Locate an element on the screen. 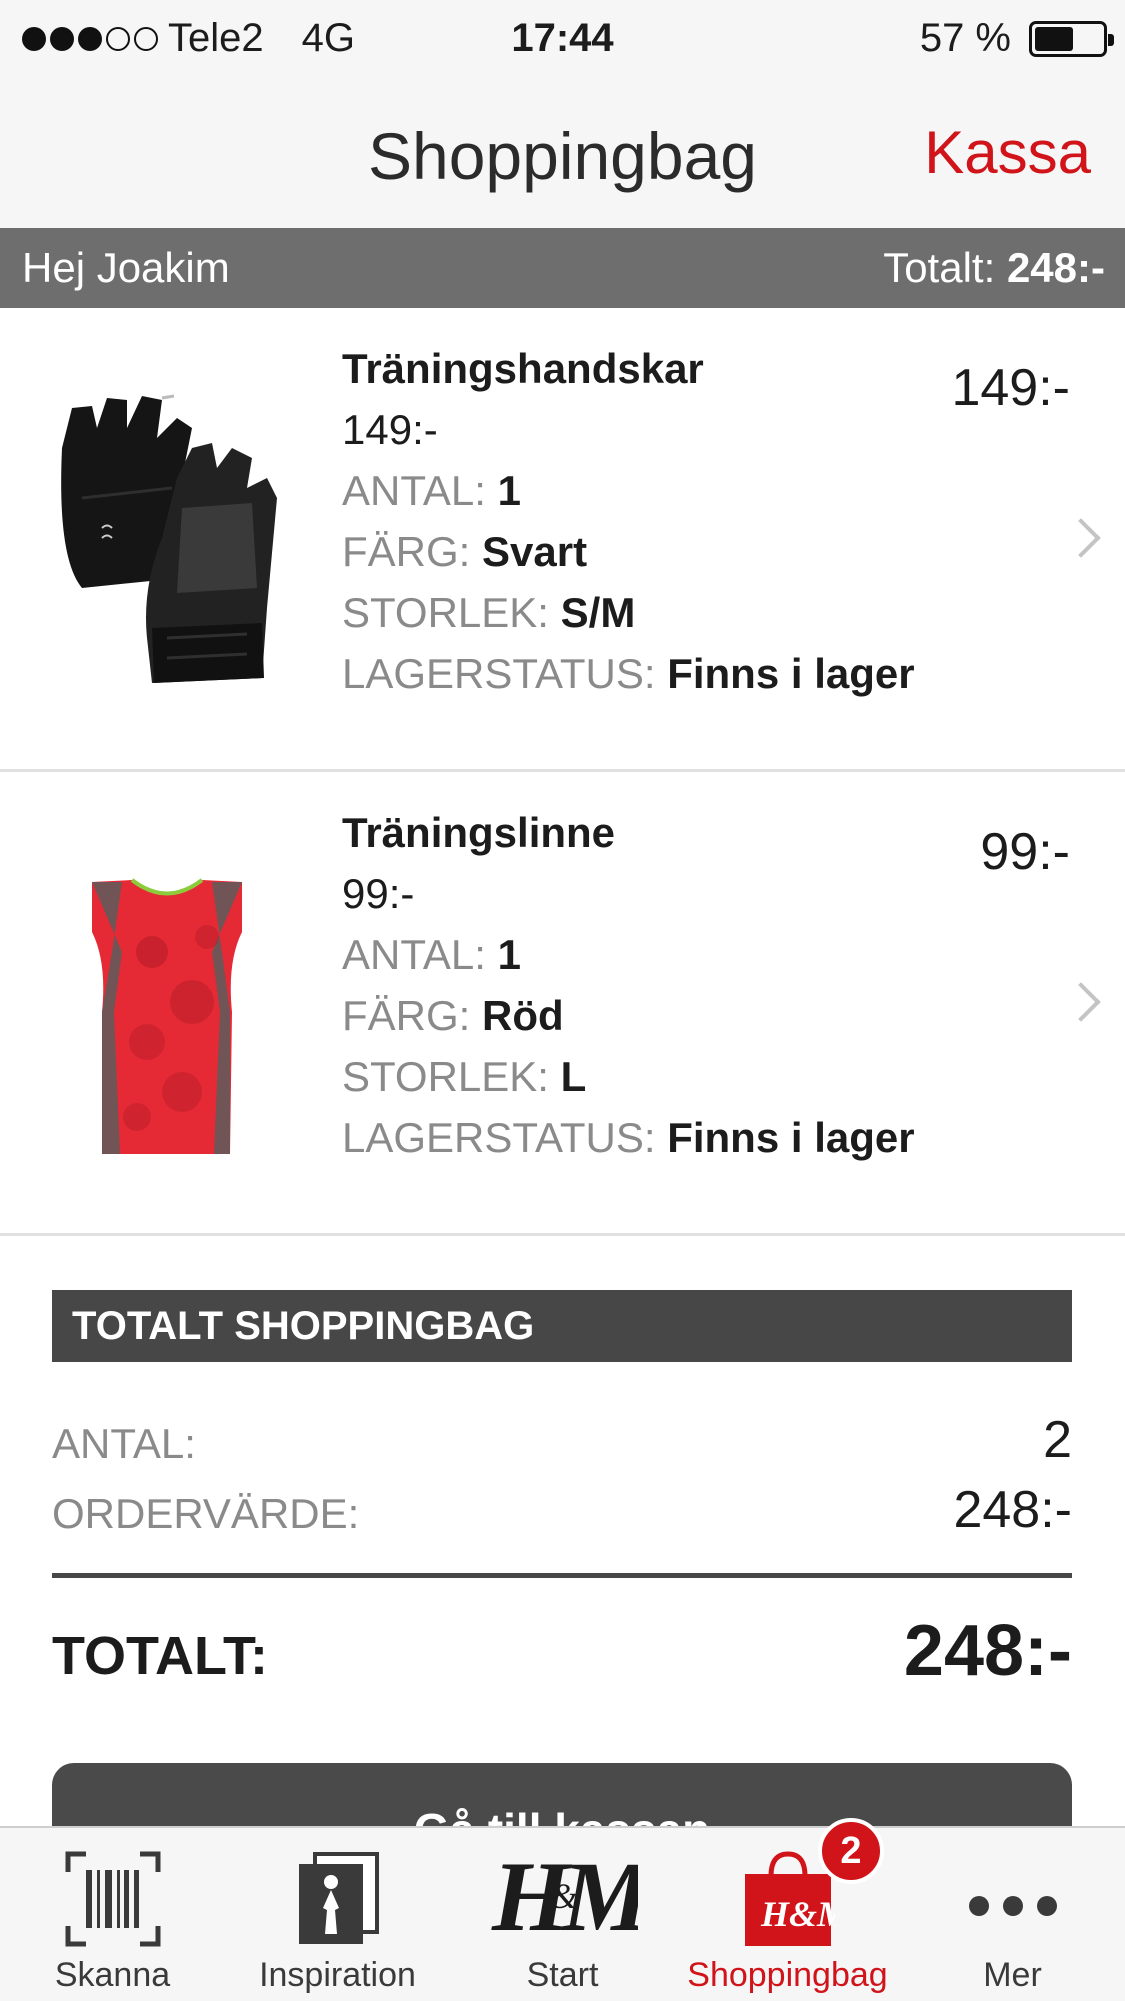 This screenshot has height=2001, width=1125. grand-total-label: TOTALT: is located at coordinates (160, 1656).